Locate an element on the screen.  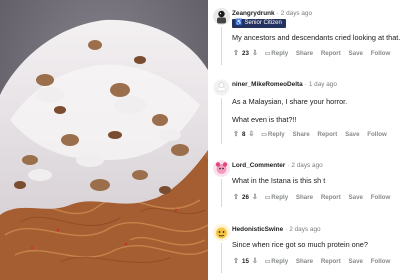
username: niner_MikeRomeoDelta is located at coordinates (267, 84).